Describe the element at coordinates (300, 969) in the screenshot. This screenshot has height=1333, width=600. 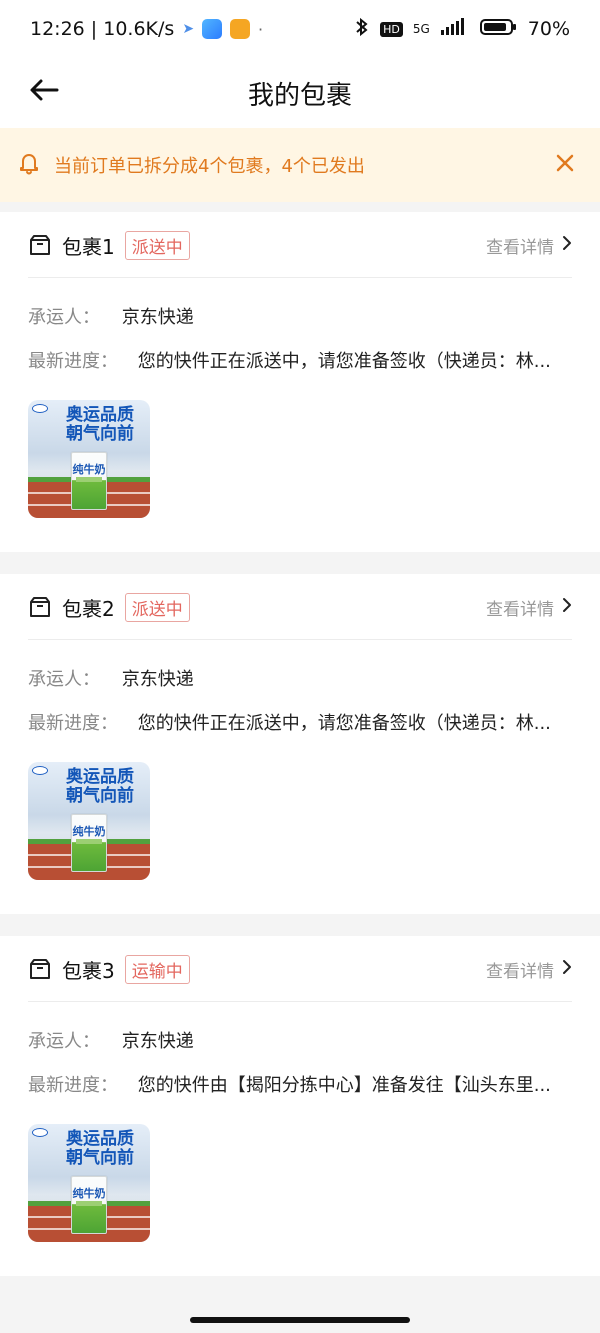
I see `package-card-header: 包裹3 运输中 查看详情` at that location.